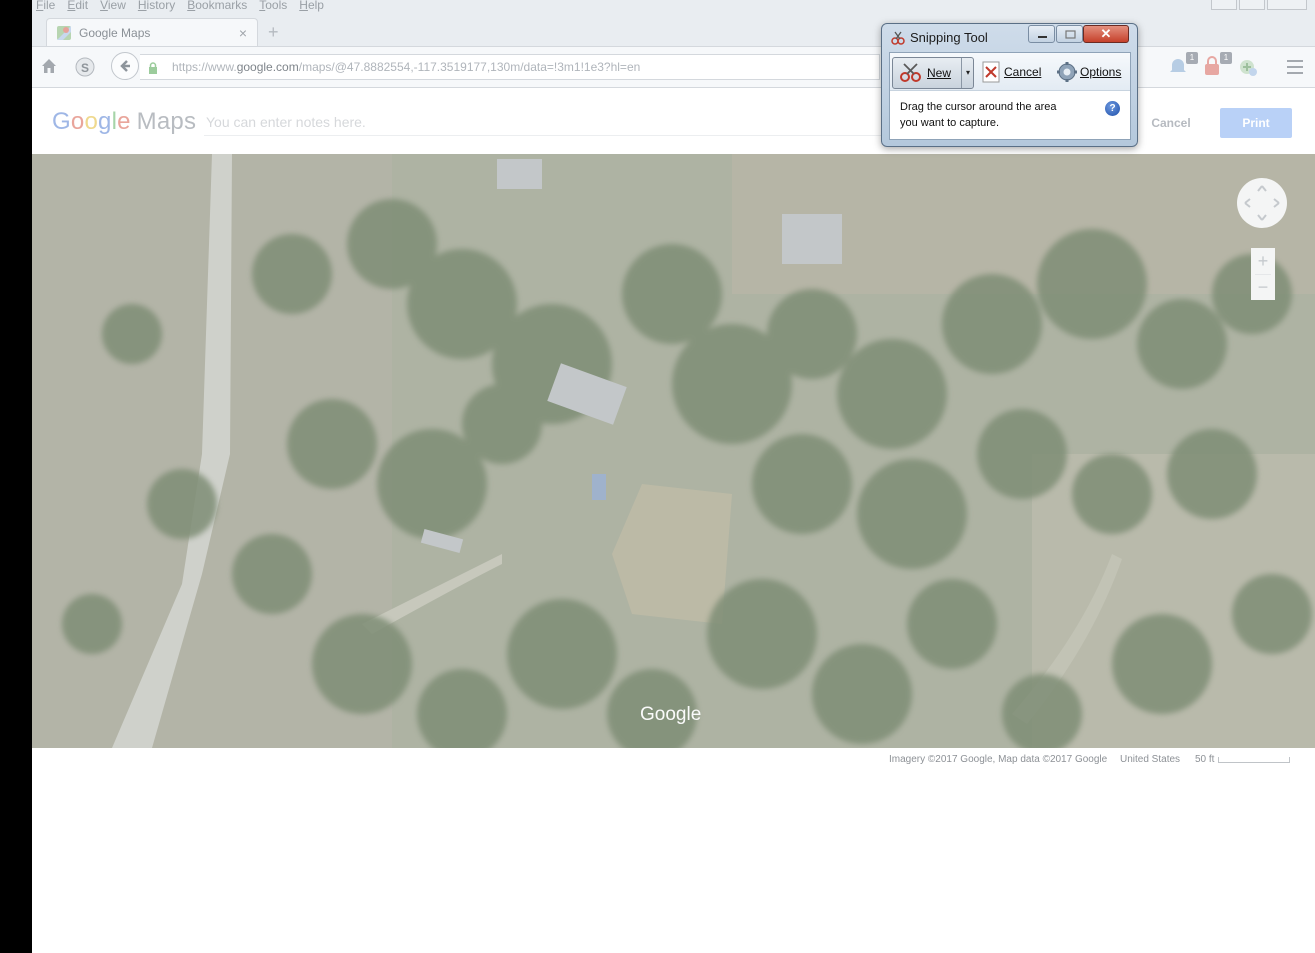  I want to click on window-controls, so click(1259, 5).